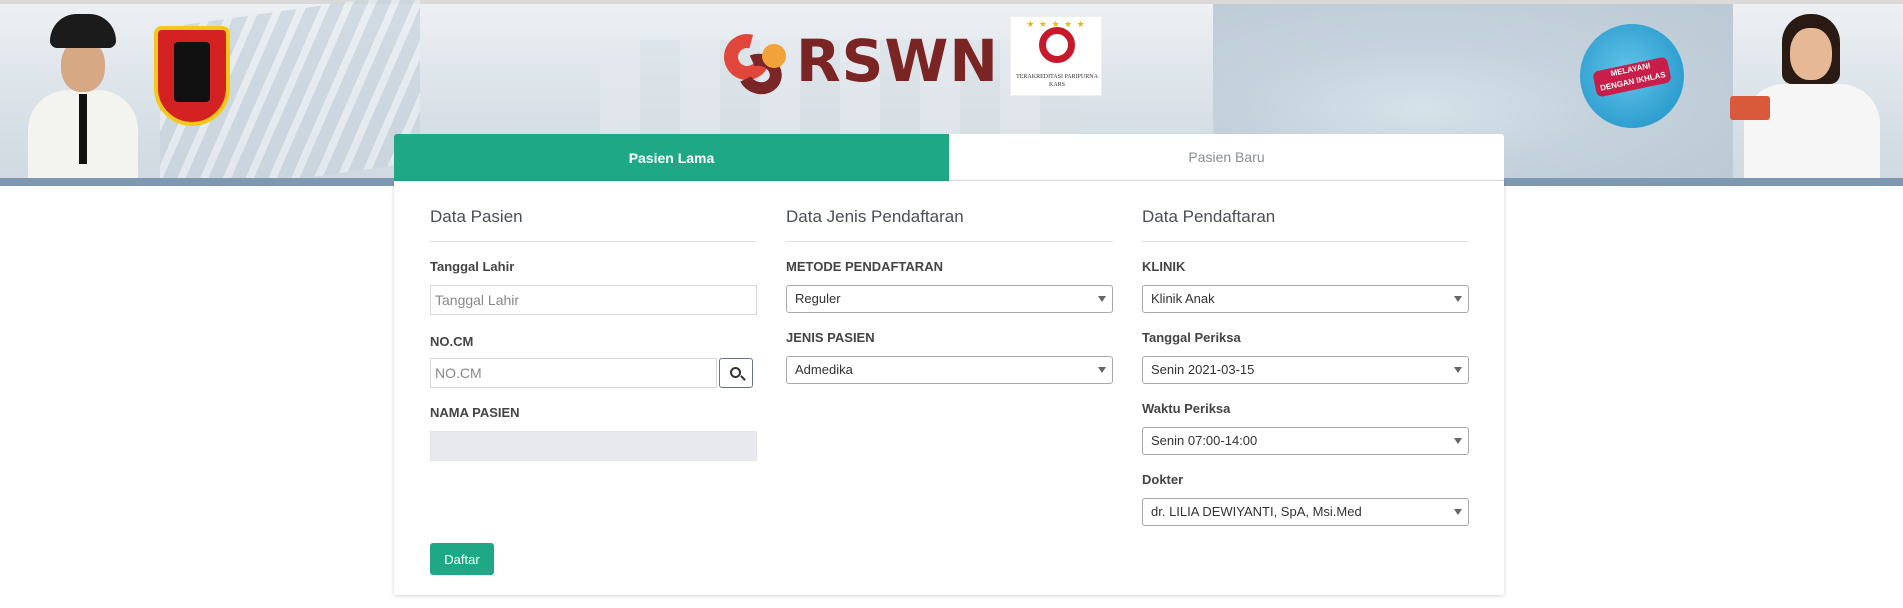  What do you see at coordinates (452, 341) in the screenshot?
I see `nocm-label: NO.CM` at bounding box center [452, 341].